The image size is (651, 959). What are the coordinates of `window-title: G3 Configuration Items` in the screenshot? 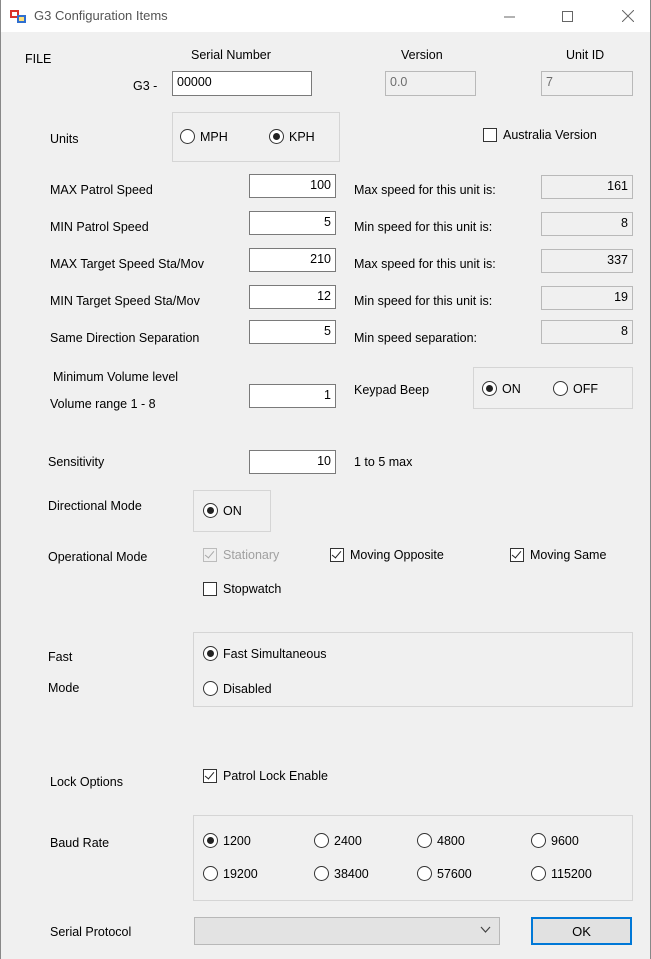 It's located at (101, 15).